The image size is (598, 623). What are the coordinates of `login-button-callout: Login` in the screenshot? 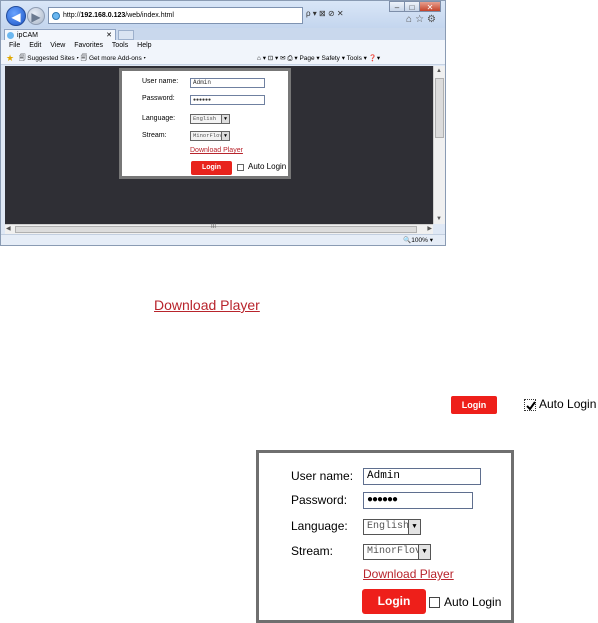 It's located at (474, 405).